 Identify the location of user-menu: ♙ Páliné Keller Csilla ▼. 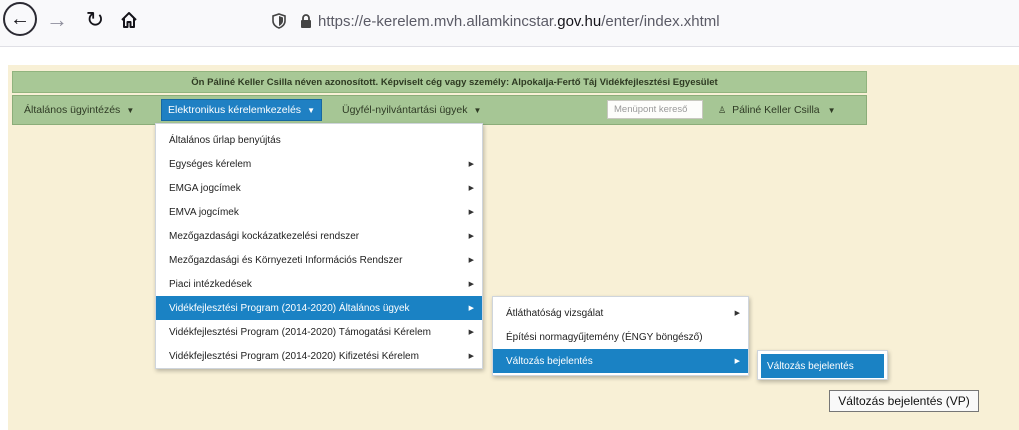
(777, 110).